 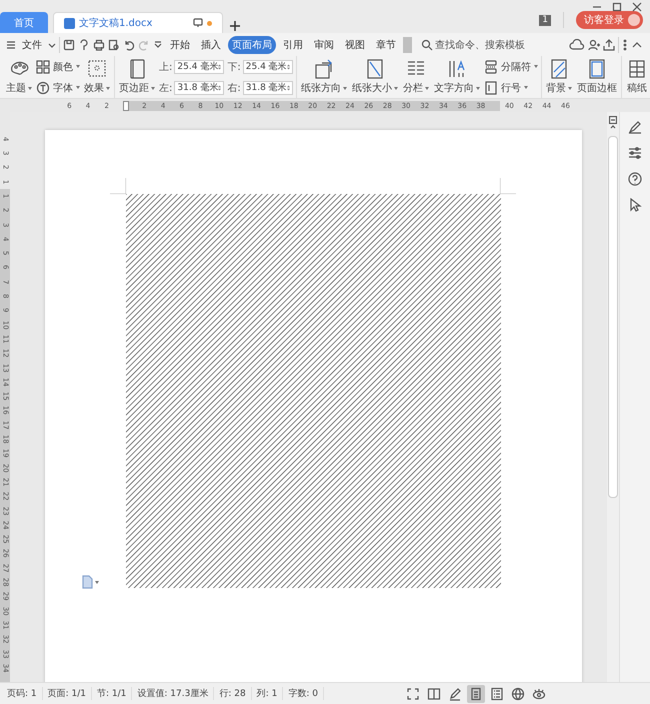 I want to click on settings-icon, so click(x=635, y=153).